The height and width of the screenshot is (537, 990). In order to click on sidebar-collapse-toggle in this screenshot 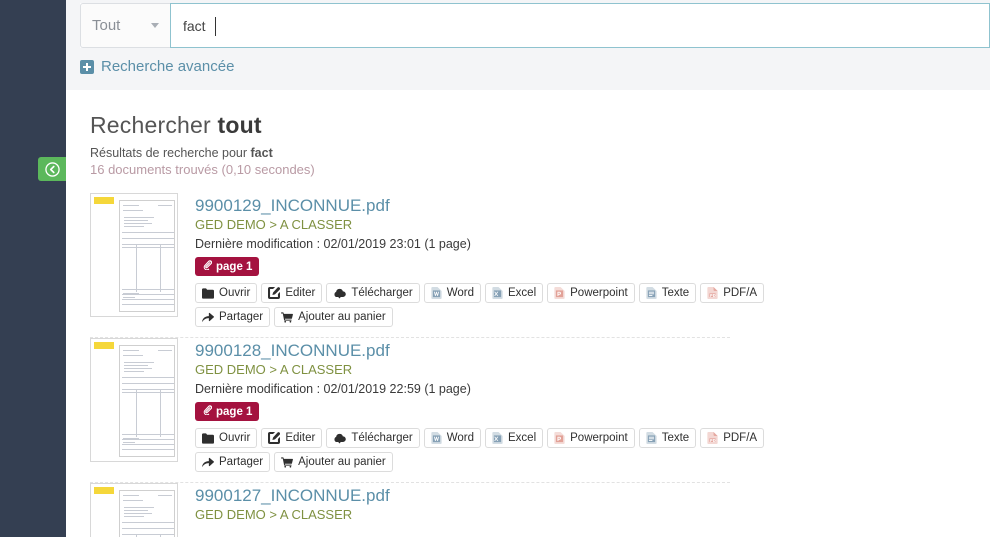, I will do `click(52, 169)`.